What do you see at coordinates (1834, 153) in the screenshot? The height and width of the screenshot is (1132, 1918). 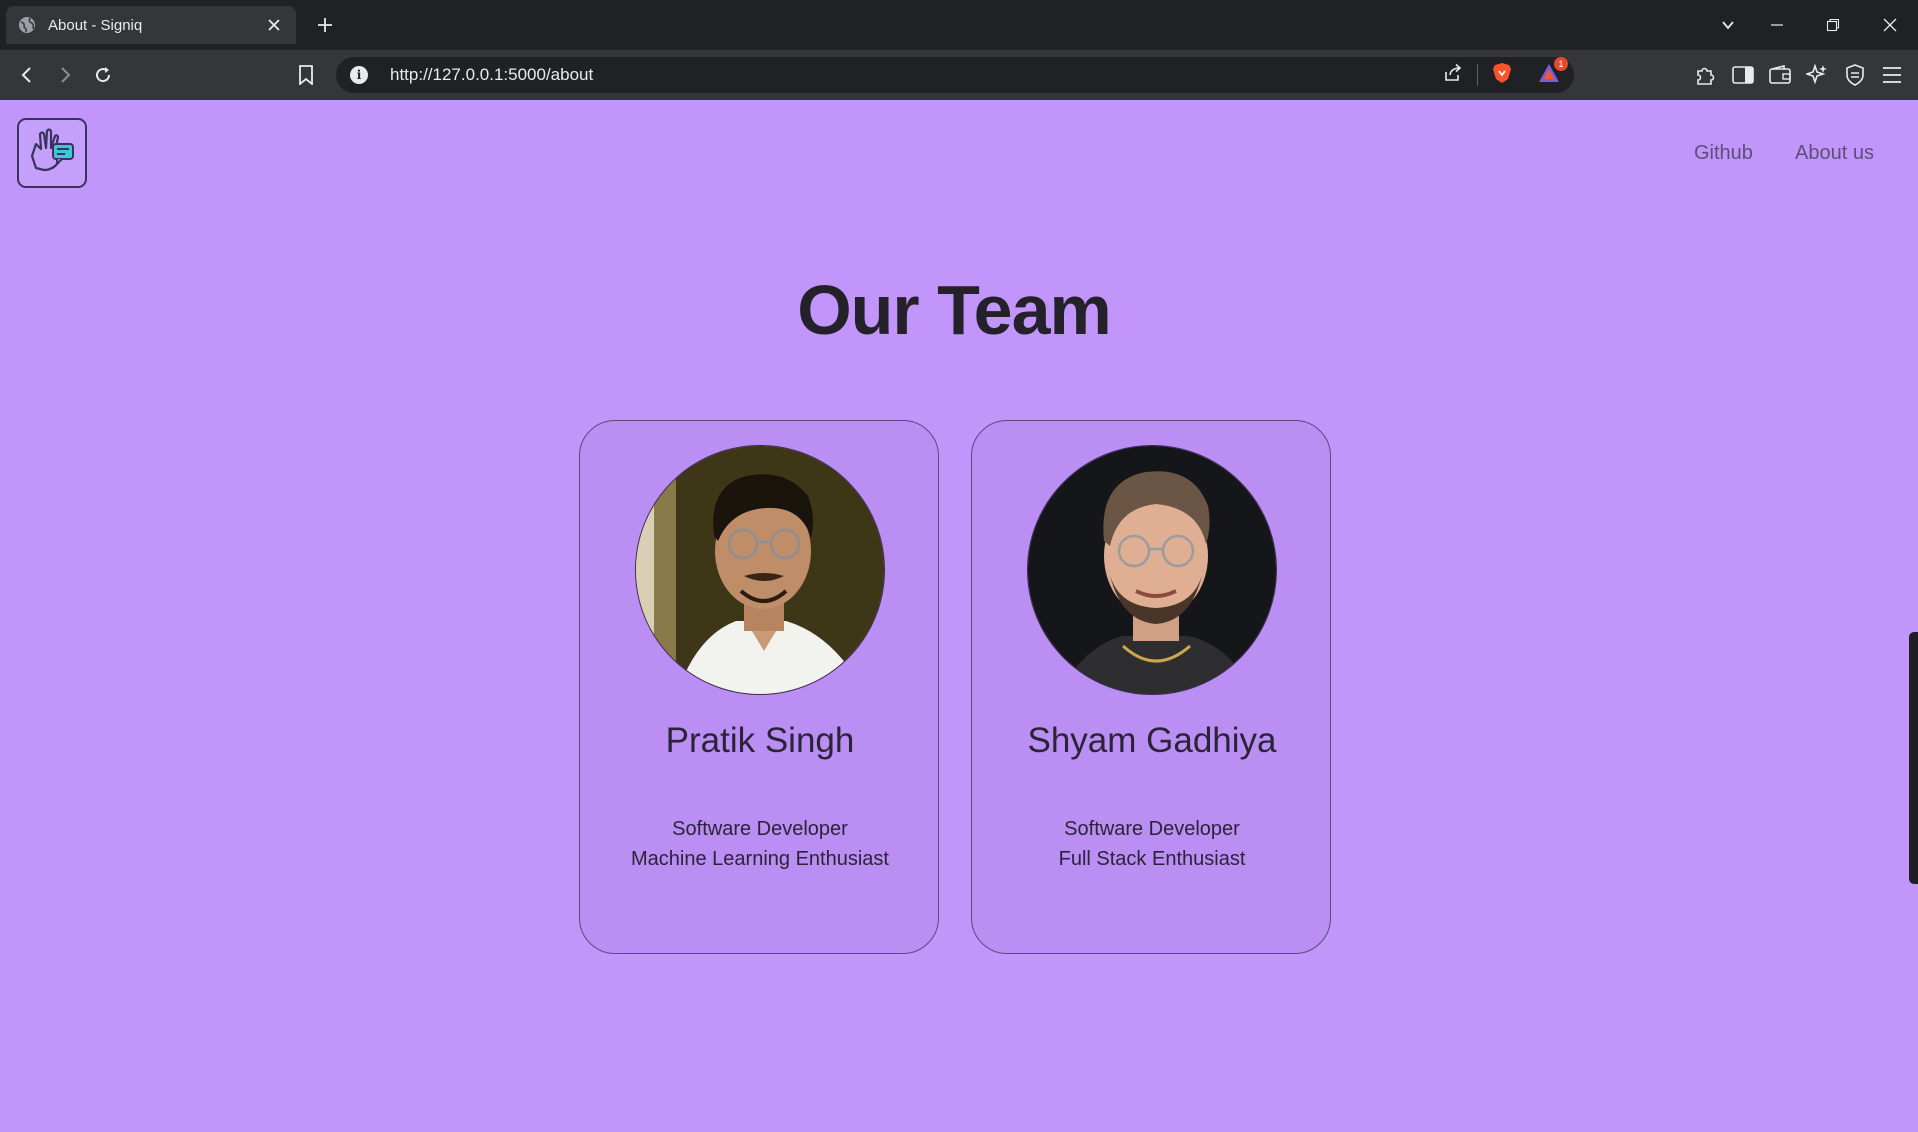 I see `nav-about-link: About us` at bounding box center [1834, 153].